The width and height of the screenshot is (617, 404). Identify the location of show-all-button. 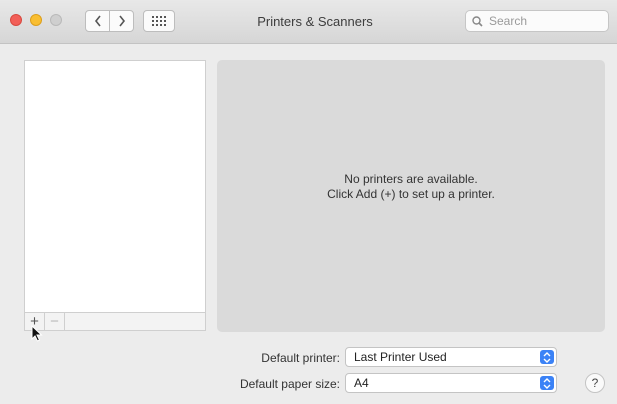
(159, 21).